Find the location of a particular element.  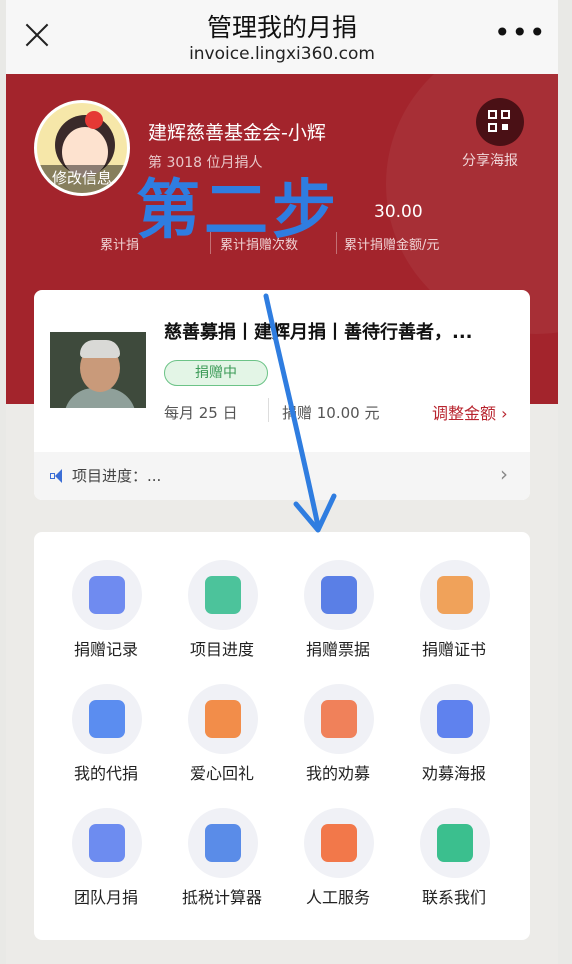

donation-record-icon is located at coordinates (107, 595).